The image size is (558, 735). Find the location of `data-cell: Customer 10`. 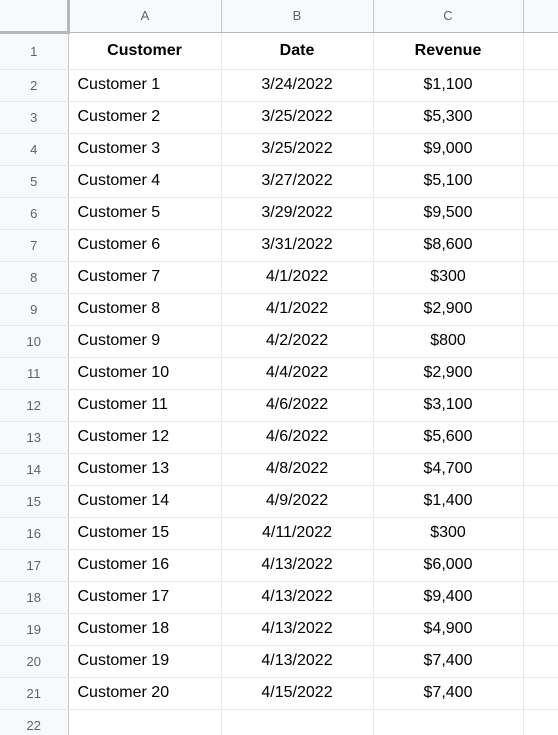

data-cell: Customer 10 is located at coordinates (145, 373).